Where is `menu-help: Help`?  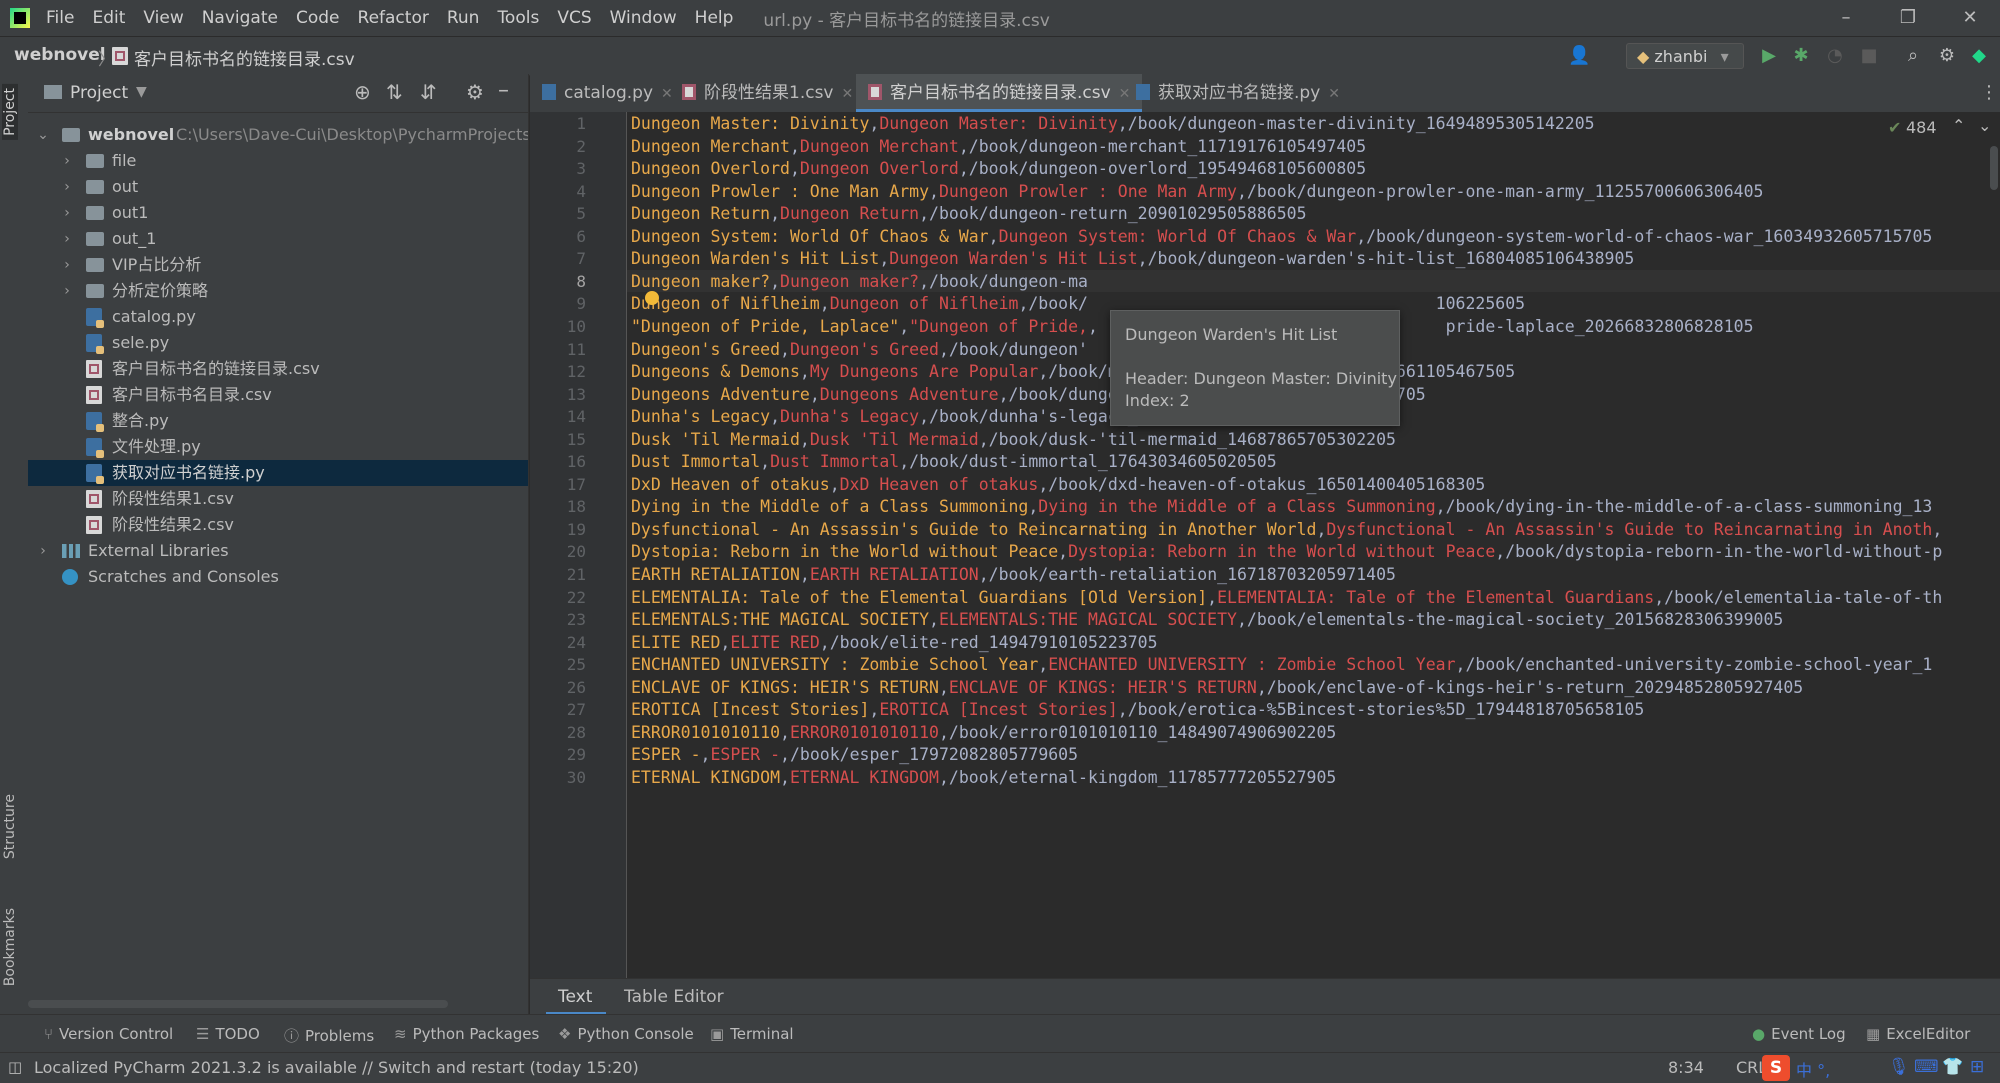
menu-help: Help is located at coordinates (714, 18).